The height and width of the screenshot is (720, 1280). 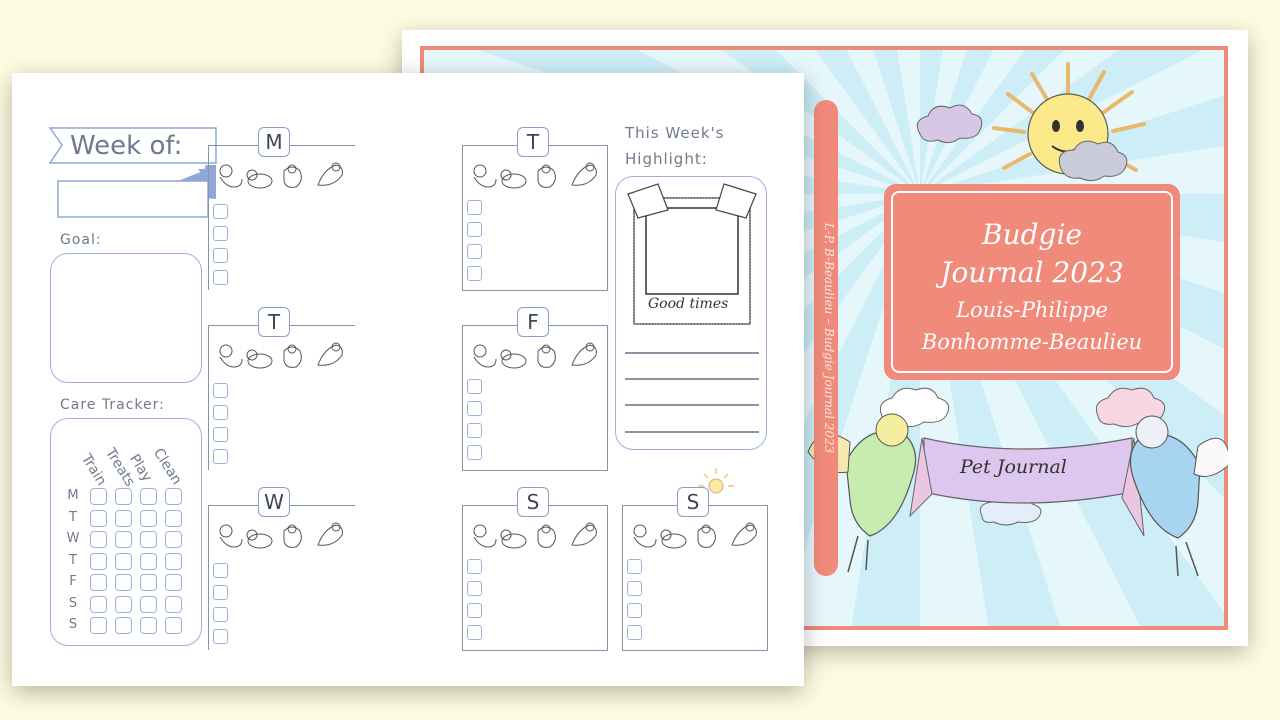 I want to click on day-tab: M, so click(x=274, y=142).